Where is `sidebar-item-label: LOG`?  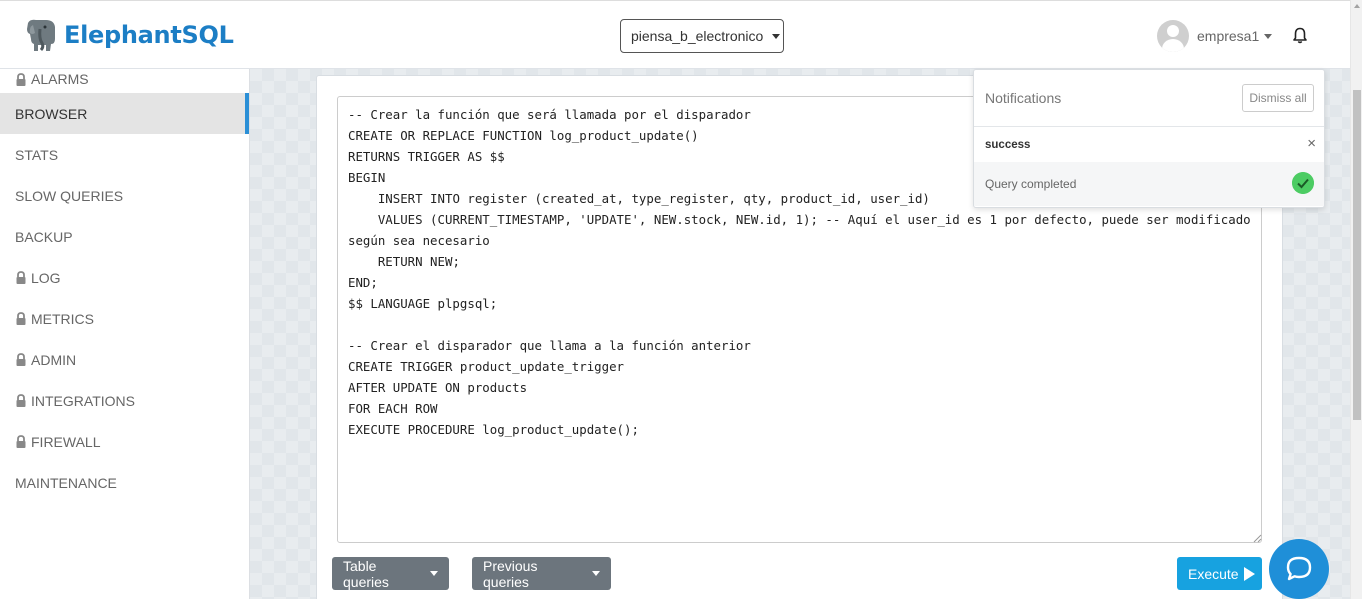
sidebar-item-label: LOG is located at coordinates (46, 277).